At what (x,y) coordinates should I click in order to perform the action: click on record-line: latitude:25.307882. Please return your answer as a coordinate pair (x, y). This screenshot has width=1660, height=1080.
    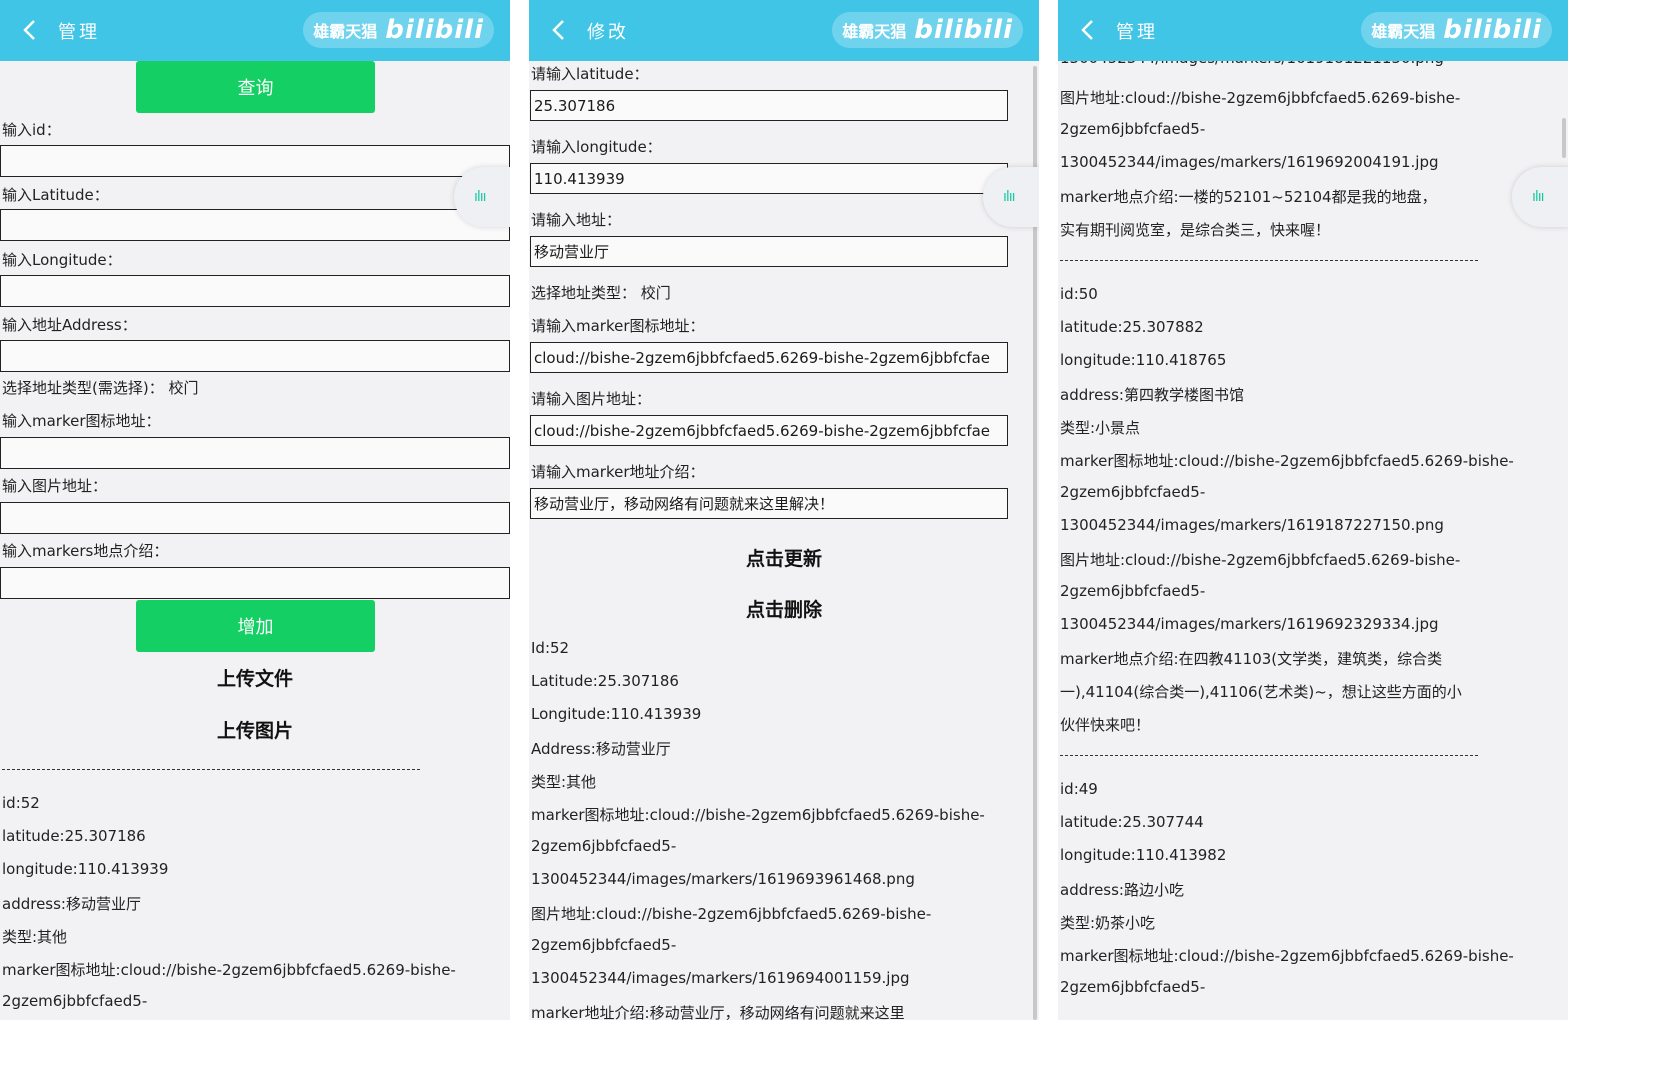
    Looking at the image, I should click on (1132, 327).